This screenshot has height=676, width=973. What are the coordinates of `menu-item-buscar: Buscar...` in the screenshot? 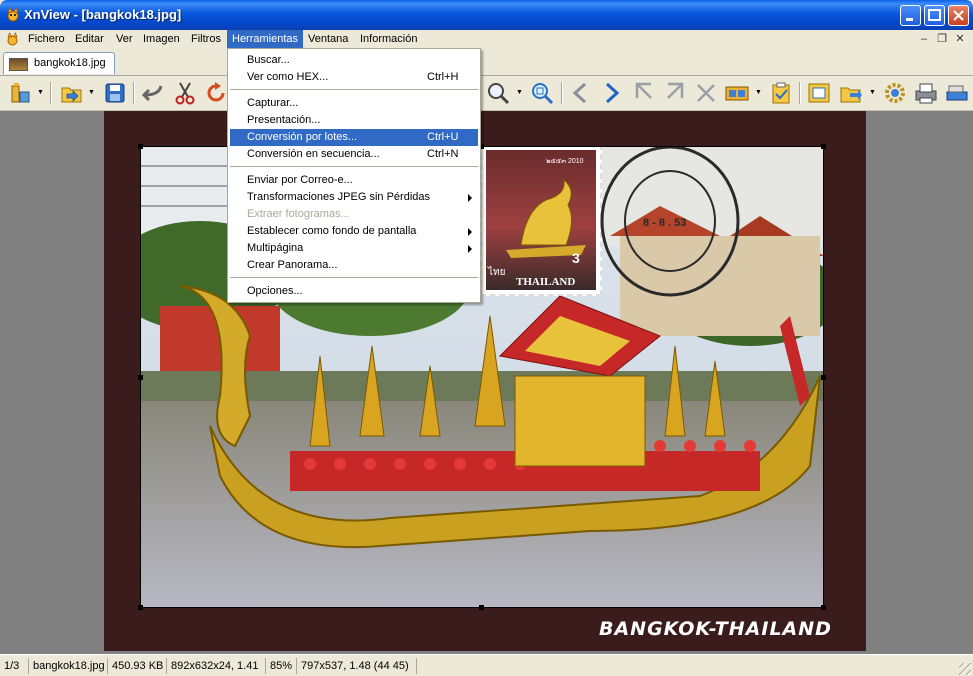 It's located at (354, 60).